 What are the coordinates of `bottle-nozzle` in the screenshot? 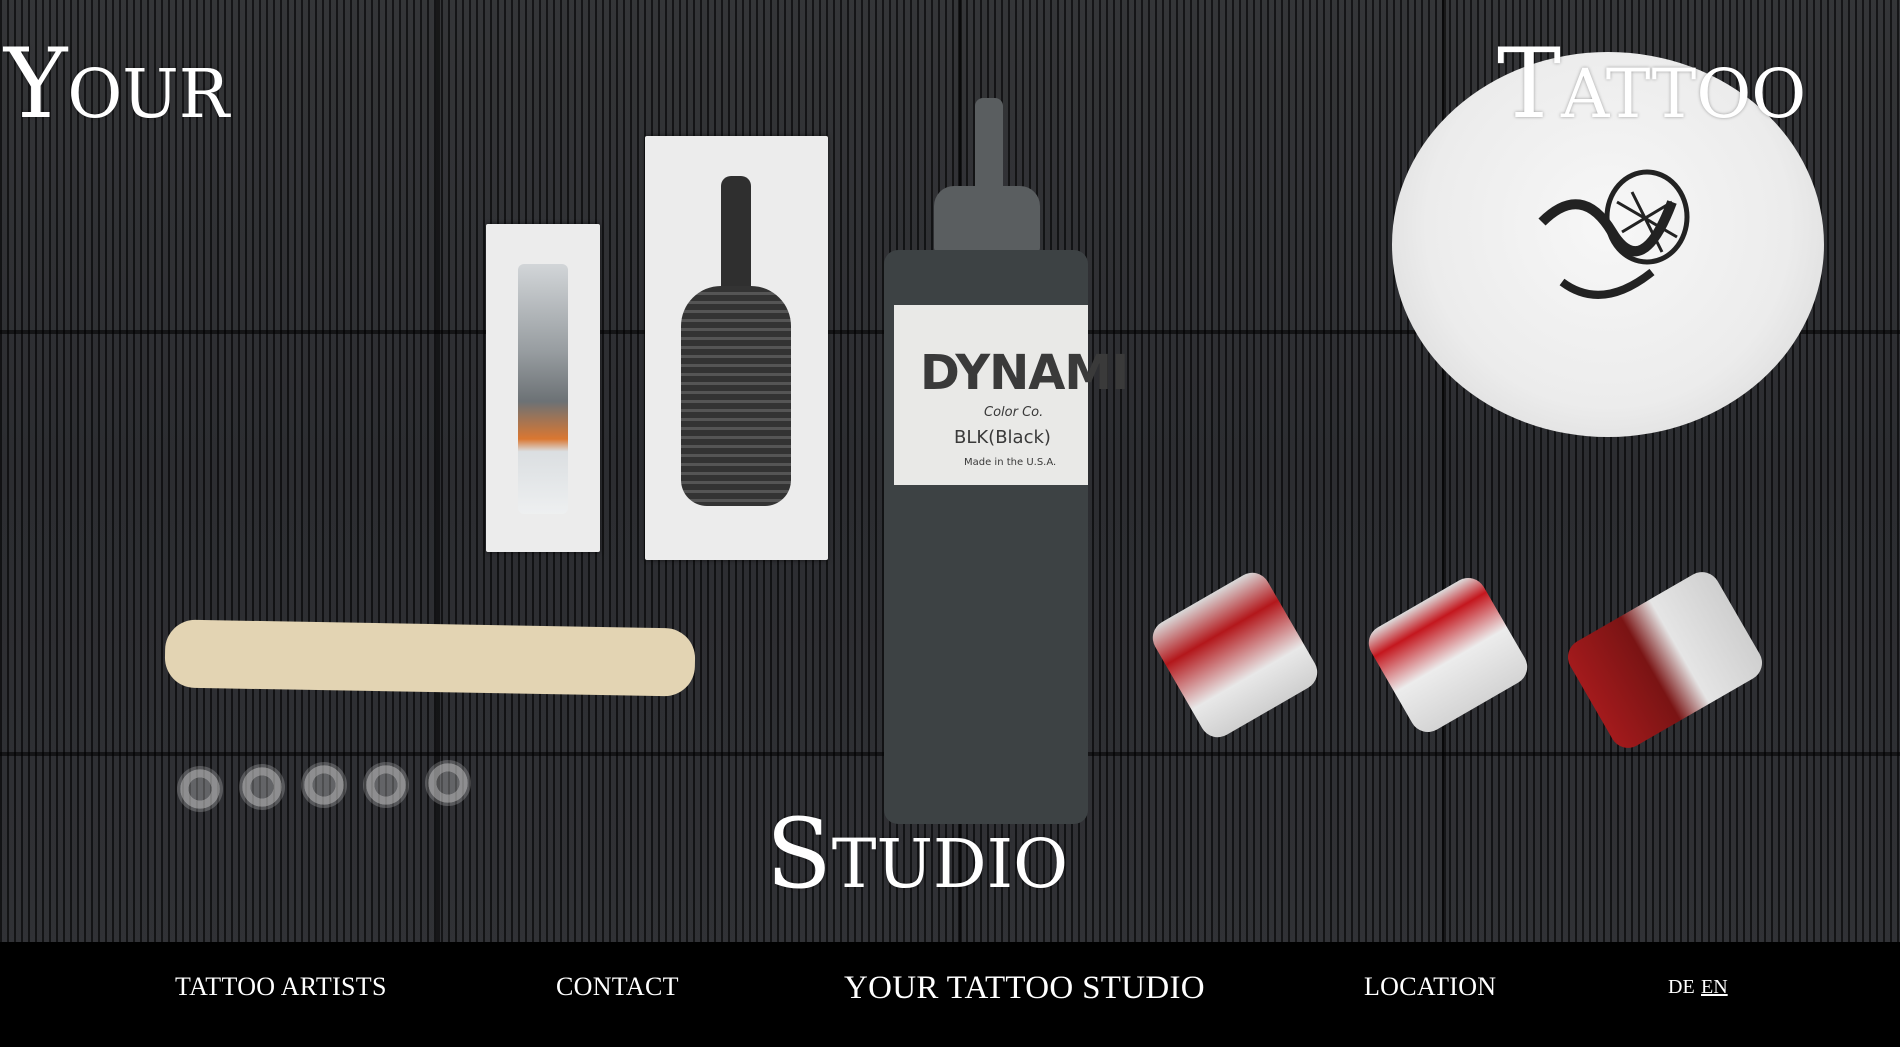 It's located at (989, 143).